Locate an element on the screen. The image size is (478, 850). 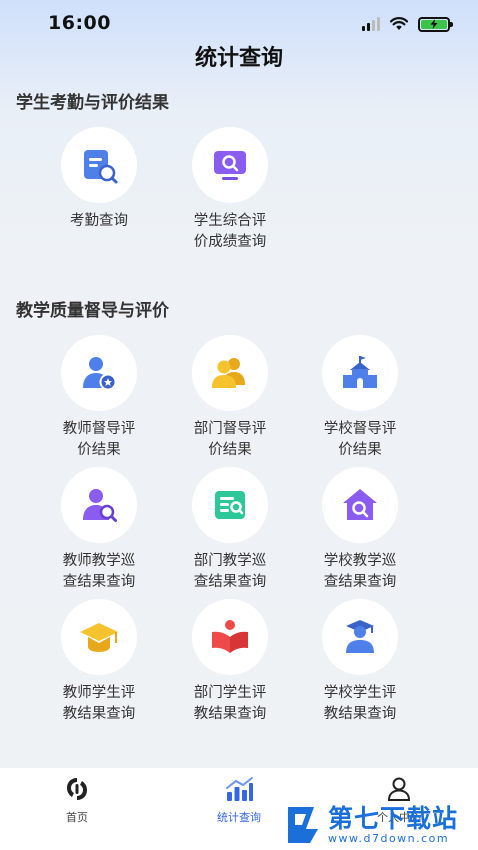
document-search-icon is located at coordinates (230, 505).